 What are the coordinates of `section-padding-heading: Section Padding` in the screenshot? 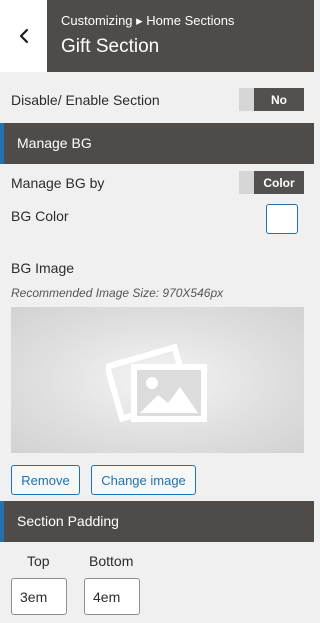 It's located at (157, 521).